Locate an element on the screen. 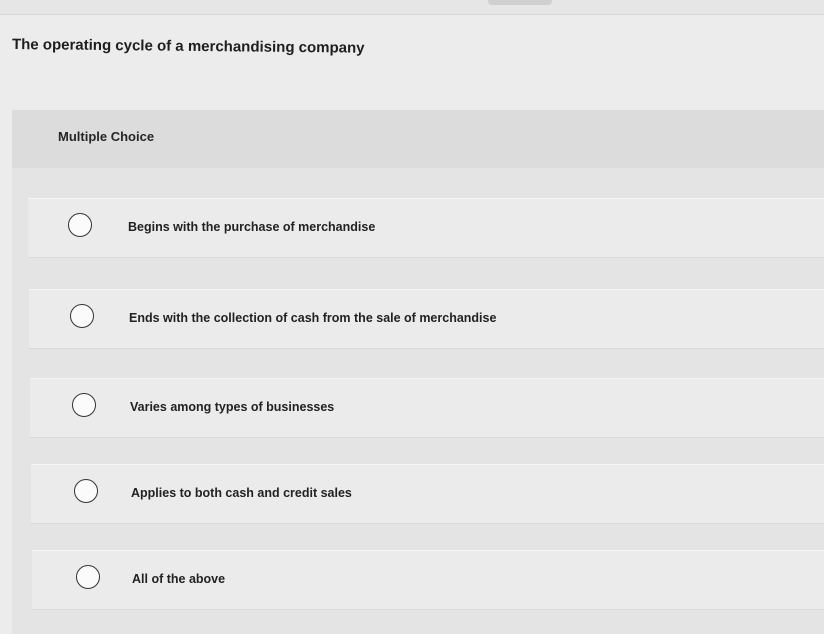 The image size is (824, 634). browser-top-strip is located at coordinates (412, 7).